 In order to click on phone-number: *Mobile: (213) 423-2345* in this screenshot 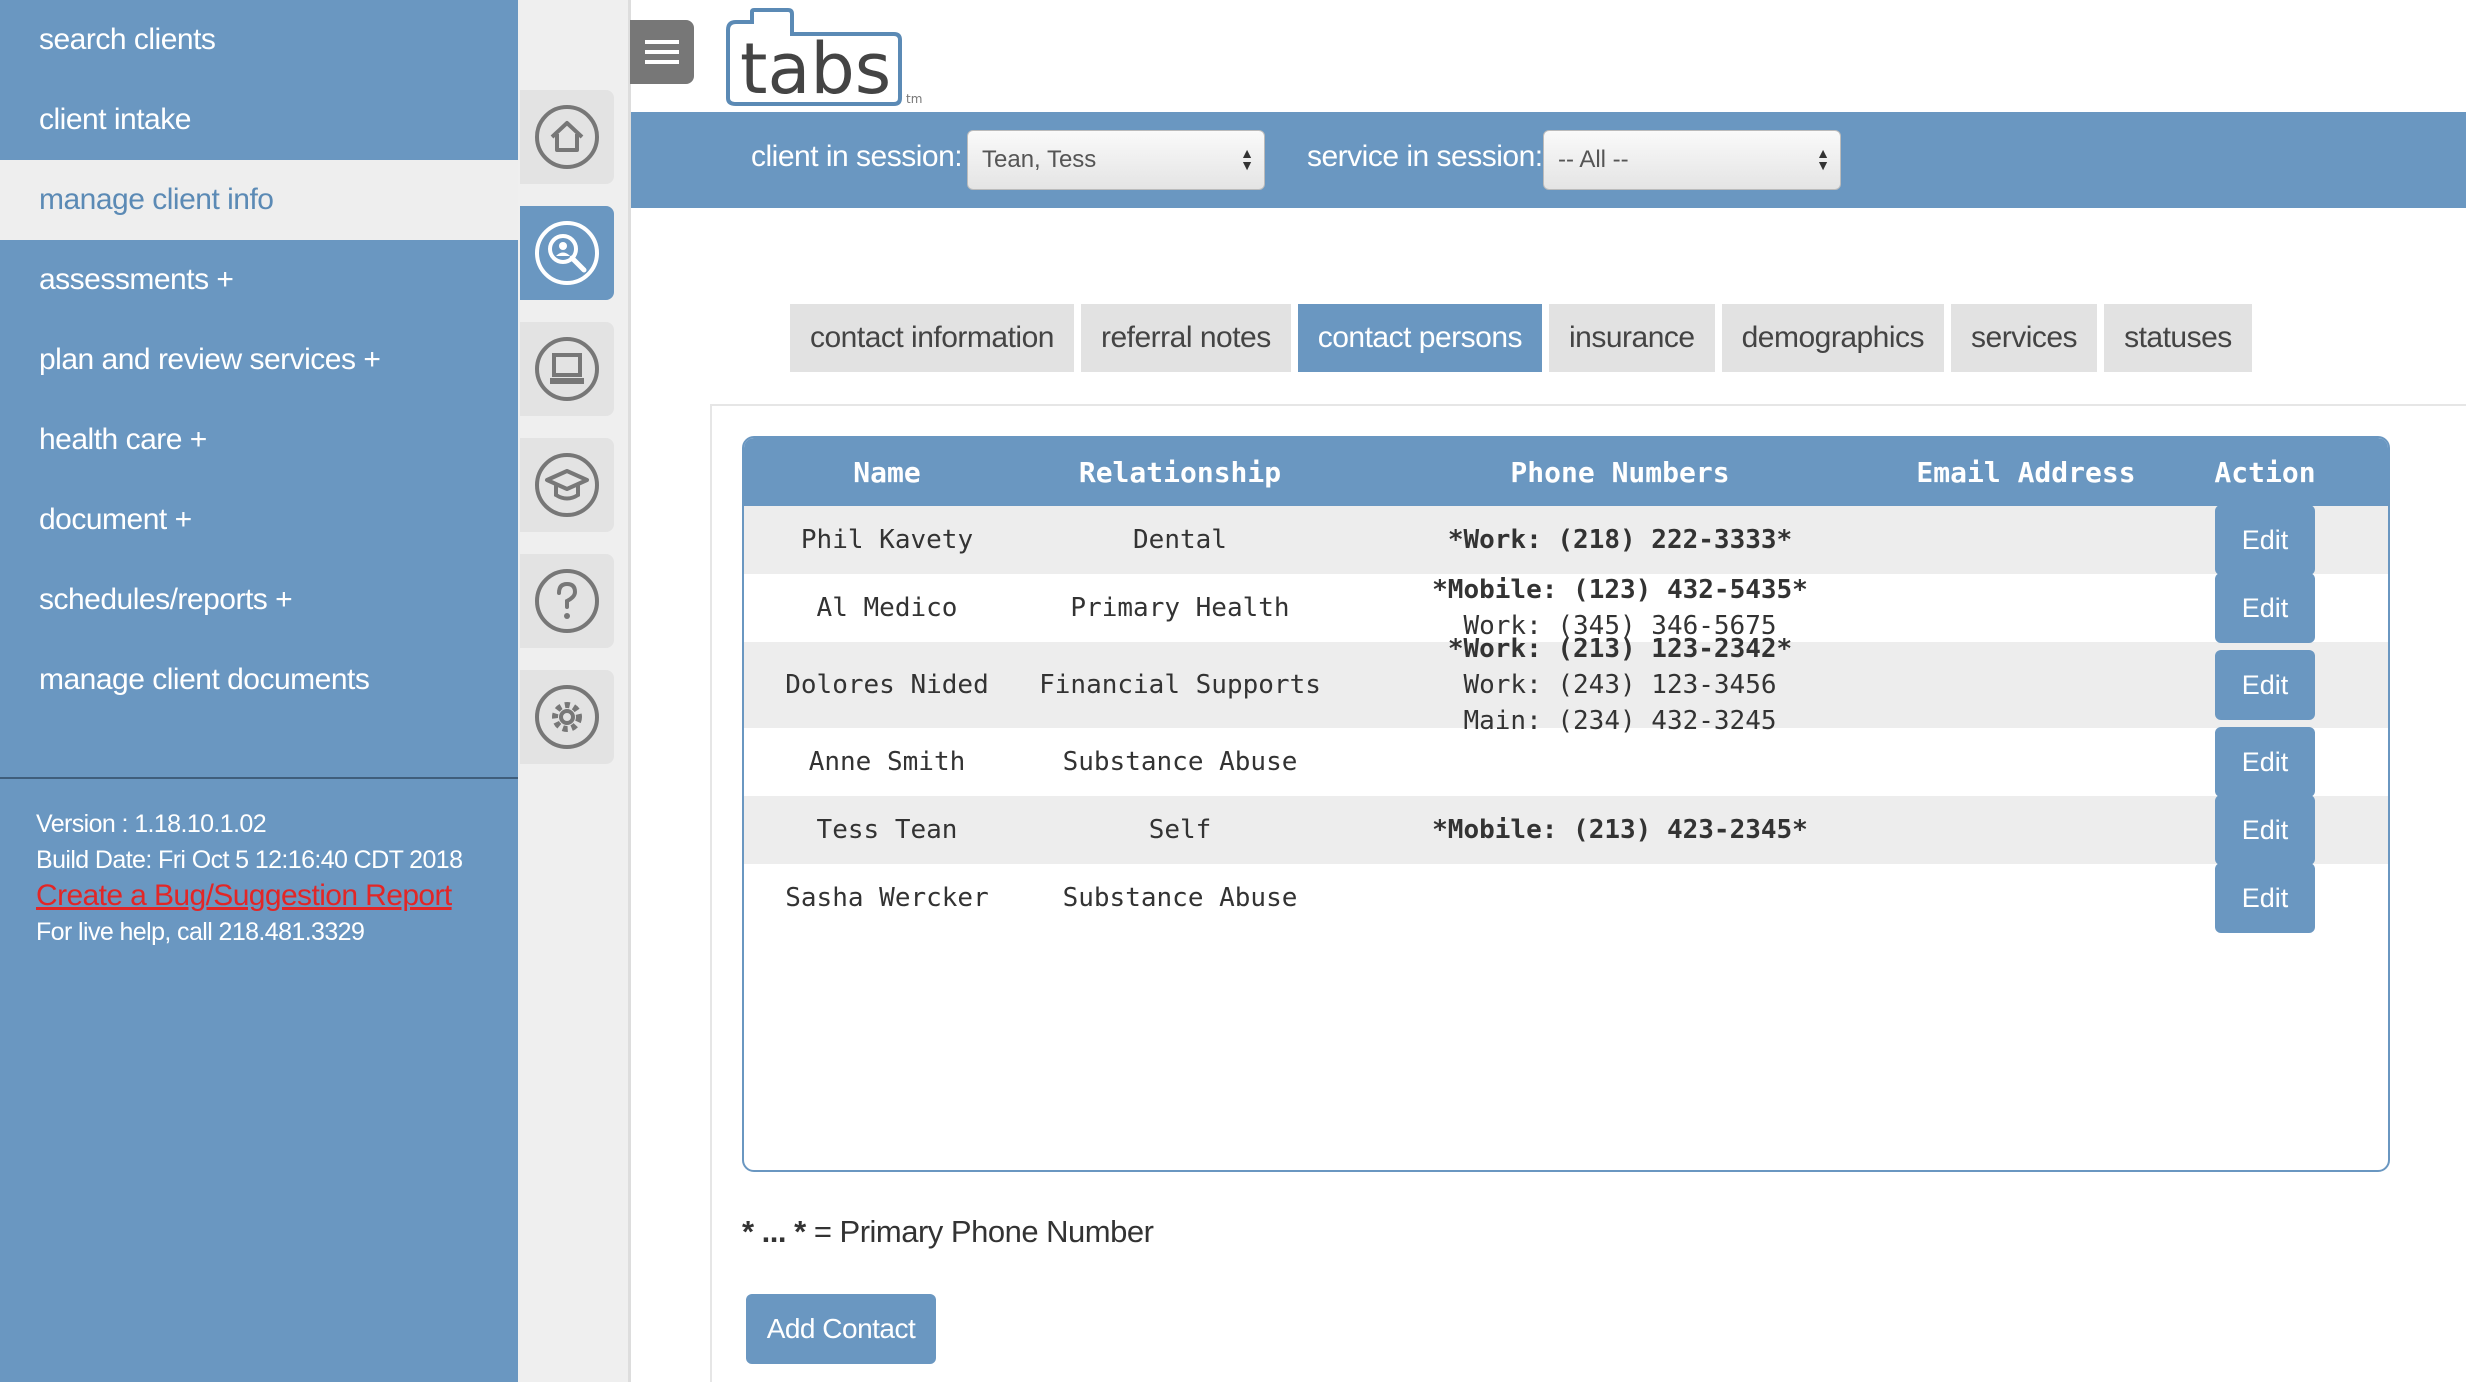, I will do `click(1620, 830)`.